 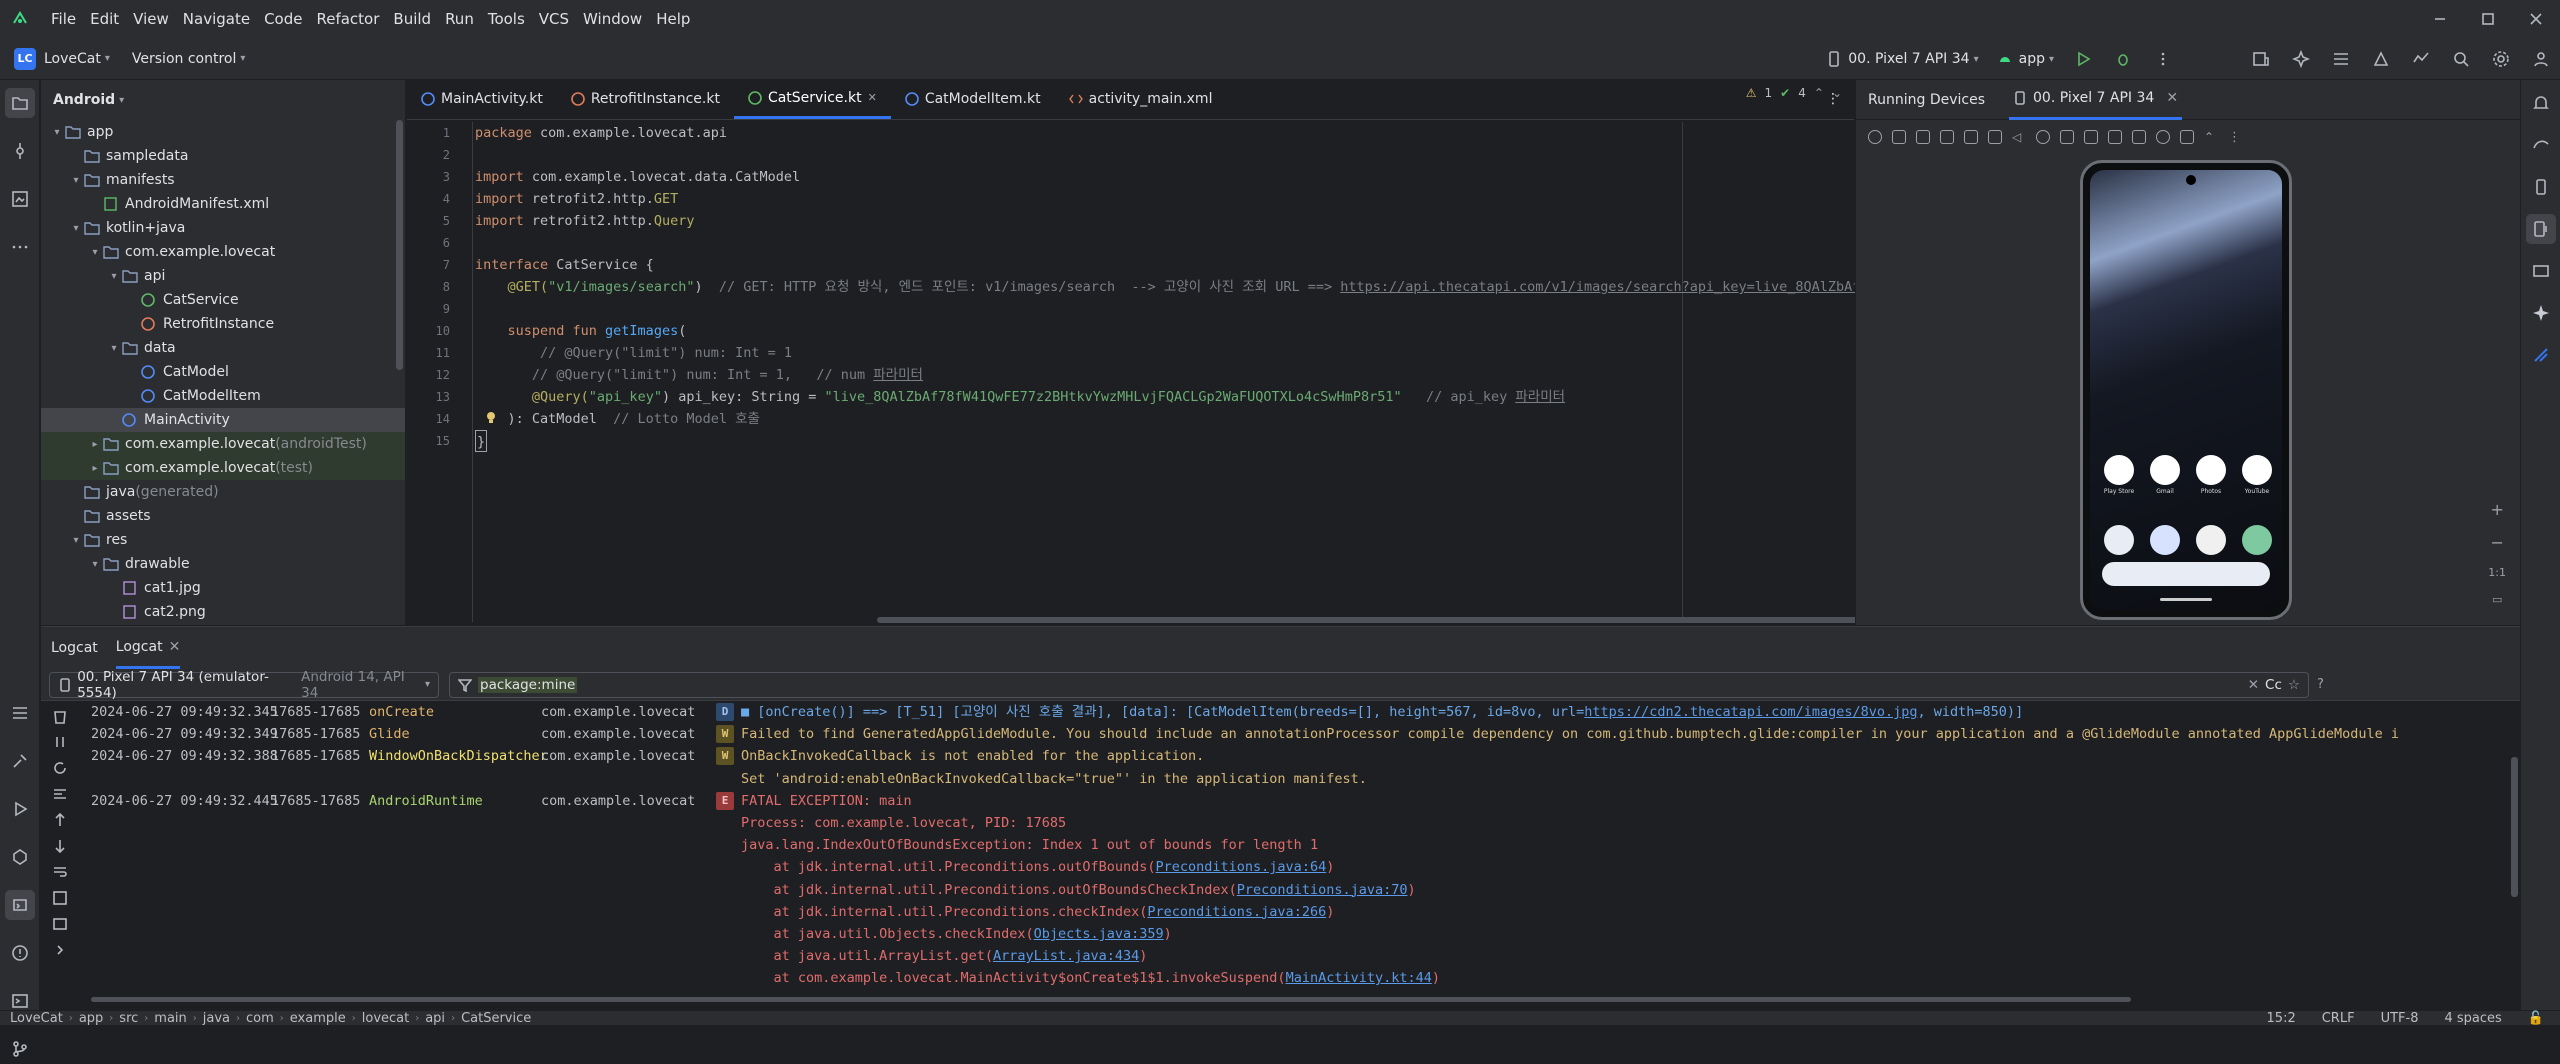 What do you see at coordinates (496, 1018) in the screenshot?
I see `breadcrumb-catservice: CatService` at bounding box center [496, 1018].